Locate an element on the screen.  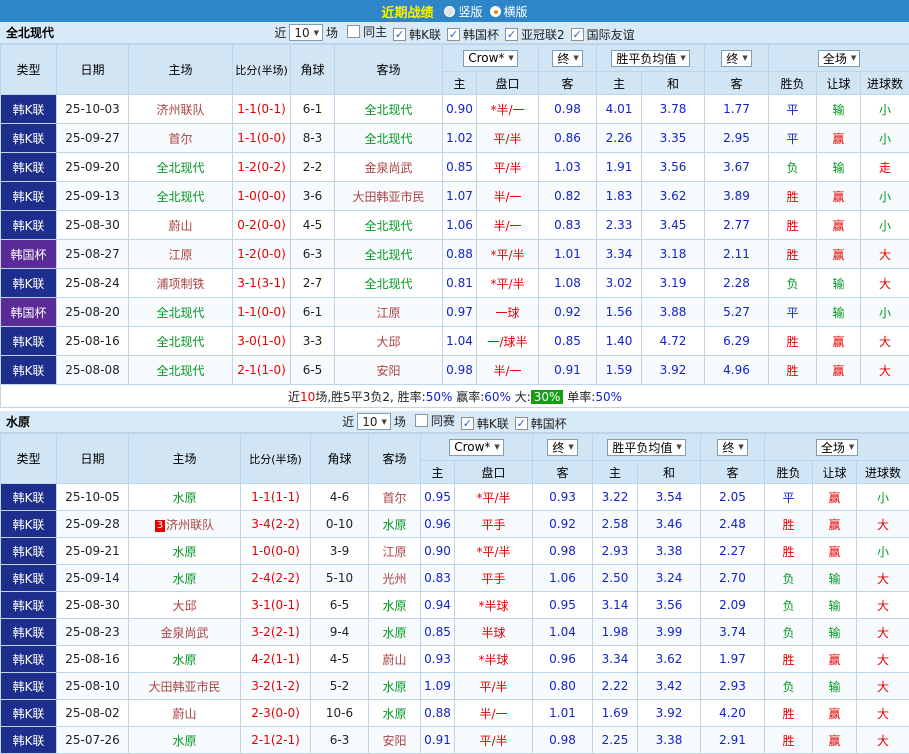
result-wdl: 胜 is located at coordinates (793, 225).